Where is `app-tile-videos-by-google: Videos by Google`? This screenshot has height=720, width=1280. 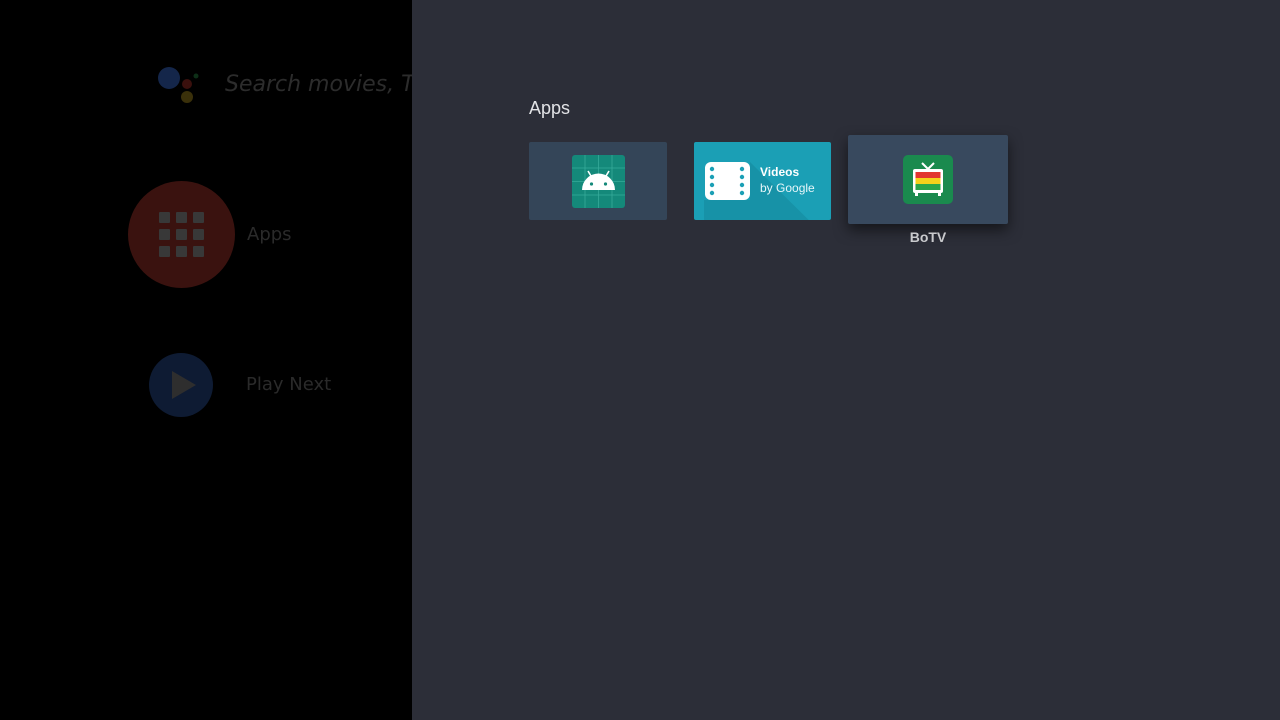
app-tile-videos-by-google: Videos by Google is located at coordinates (762, 181).